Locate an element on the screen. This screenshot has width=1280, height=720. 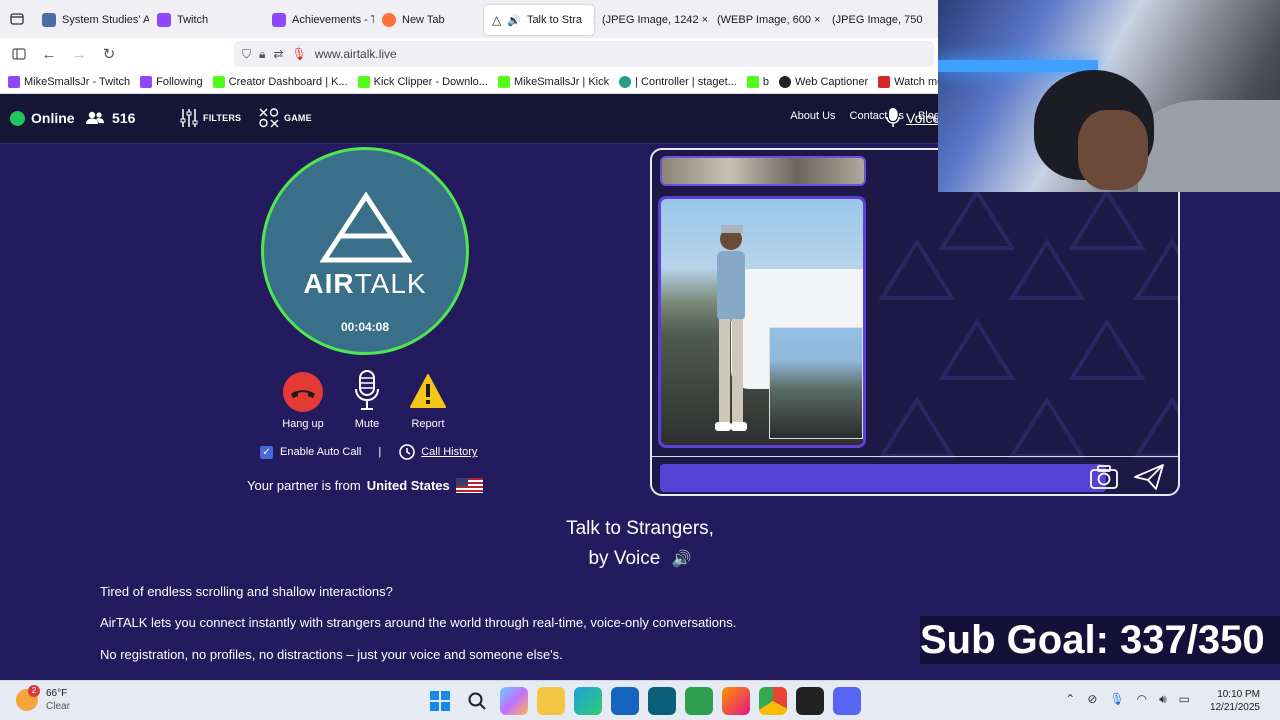
mute-button: Mute is located at coordinates (367, 399).